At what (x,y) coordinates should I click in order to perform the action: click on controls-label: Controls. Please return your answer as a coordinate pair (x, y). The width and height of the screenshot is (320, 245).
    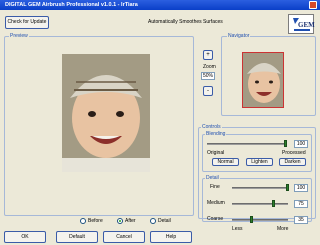
    Looking at the image, I should click on (211, 127).